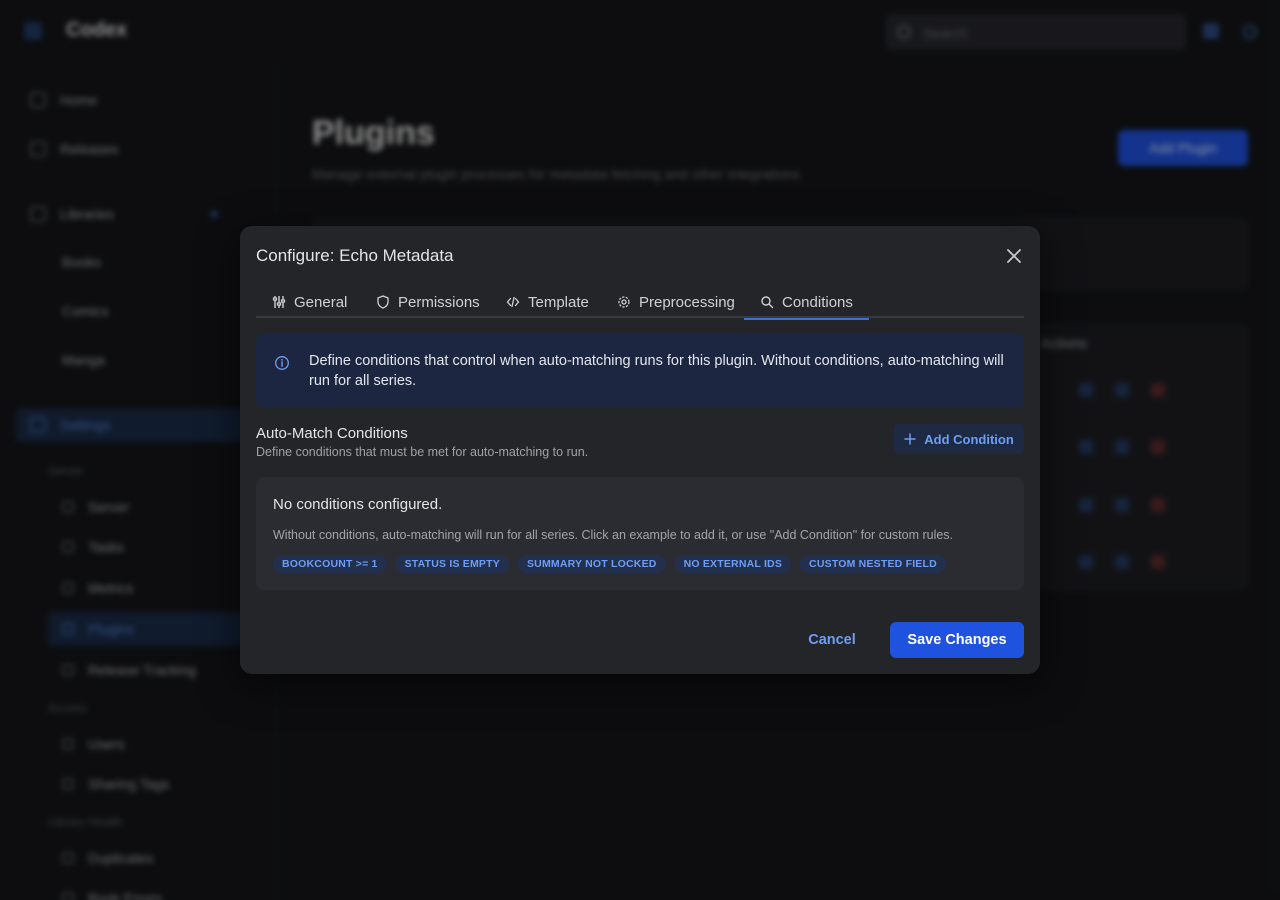 The image size is (1280, 900). What do you see at coordinates (676, 302) in the screenshot?
I see `tab-preprocessing: Preprocessing` at bounding box center [676, 302].